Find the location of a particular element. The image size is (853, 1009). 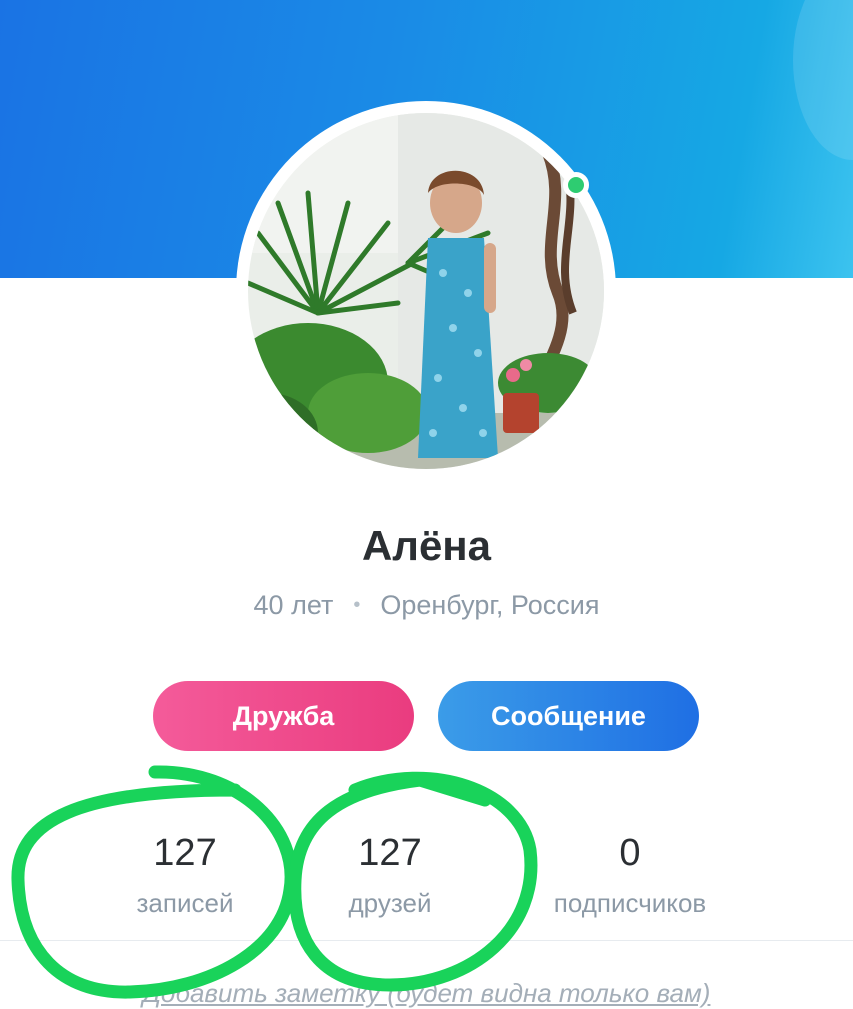

message-button: Сообщение is located at coordinates (568, 716).